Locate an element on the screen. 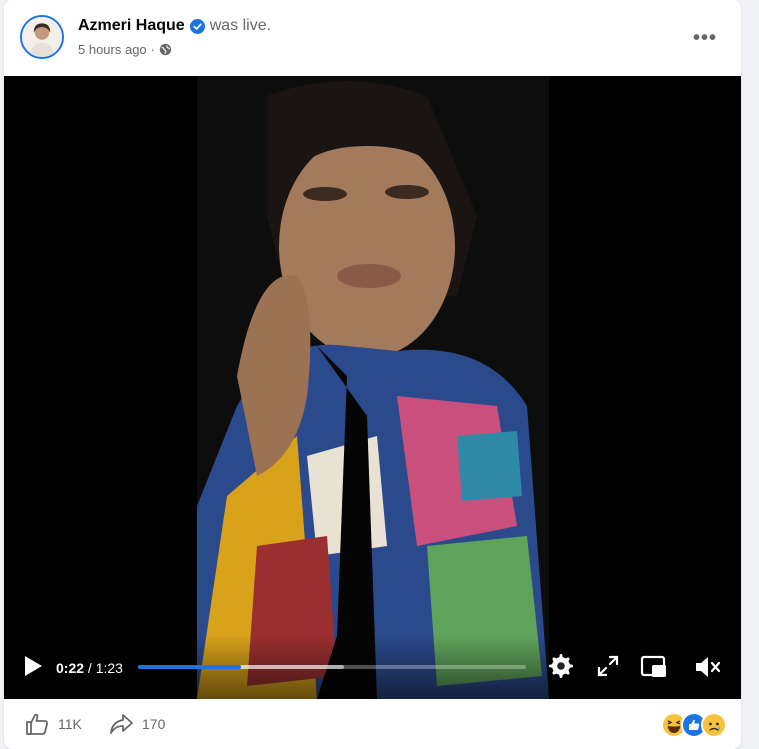 The image size is (759, 749). picture-in-picture-icon is located at coordinates (654, 667).